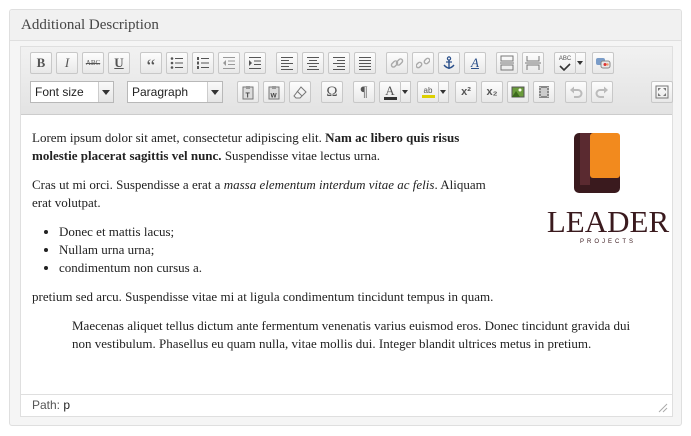 This screenshot has width=691, height=436. I want to click on panel-title: Additional Description, so click(345, 25).